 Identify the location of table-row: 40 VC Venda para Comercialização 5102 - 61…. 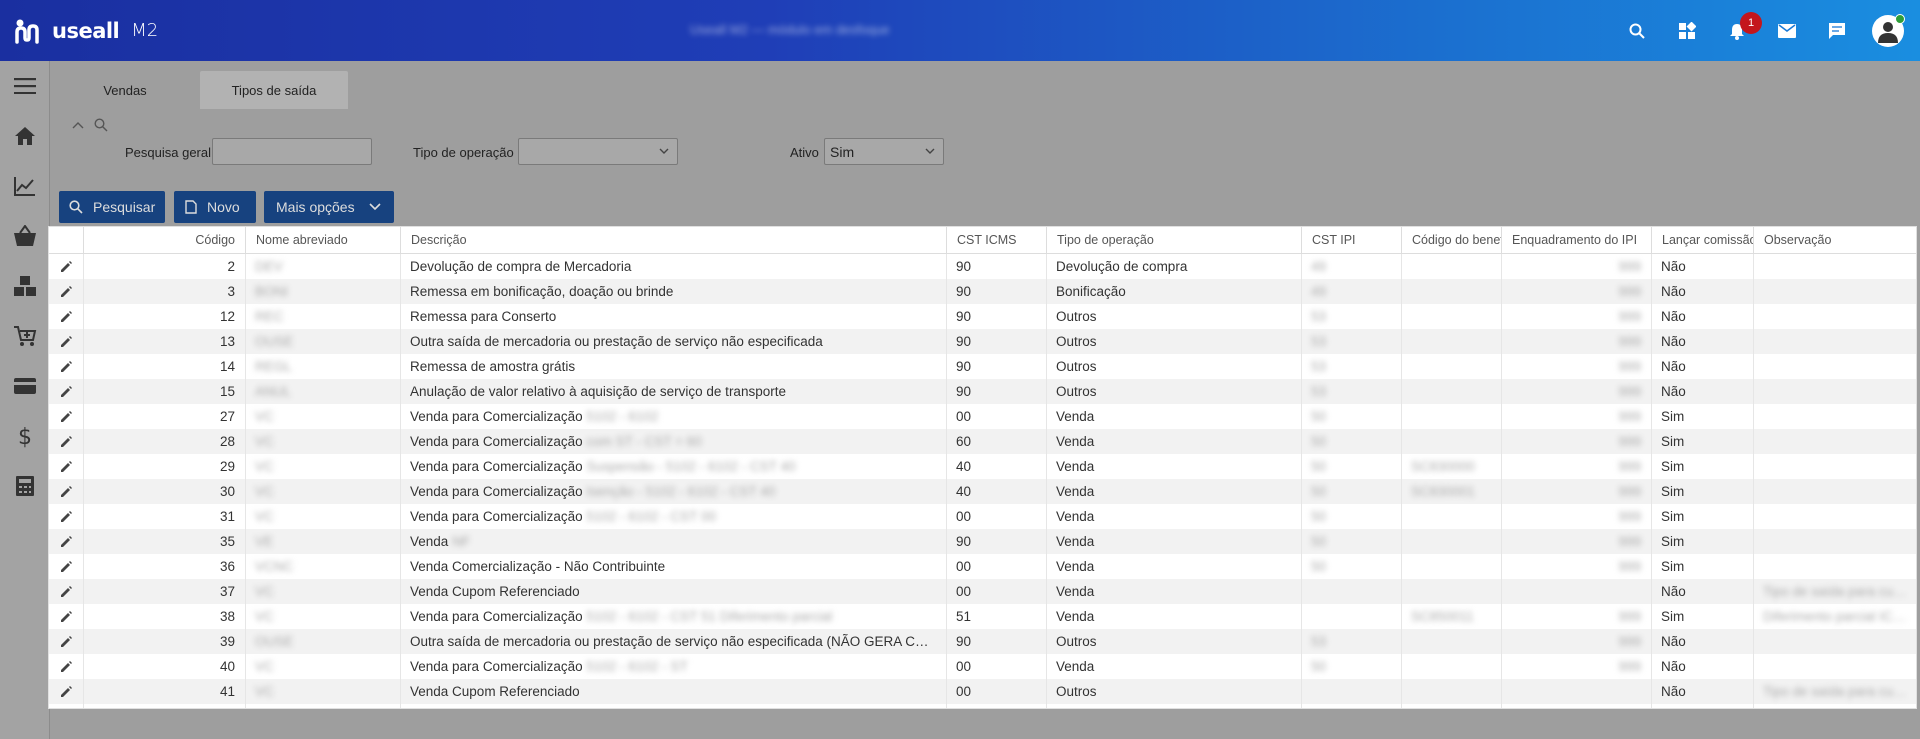
(982, 666).